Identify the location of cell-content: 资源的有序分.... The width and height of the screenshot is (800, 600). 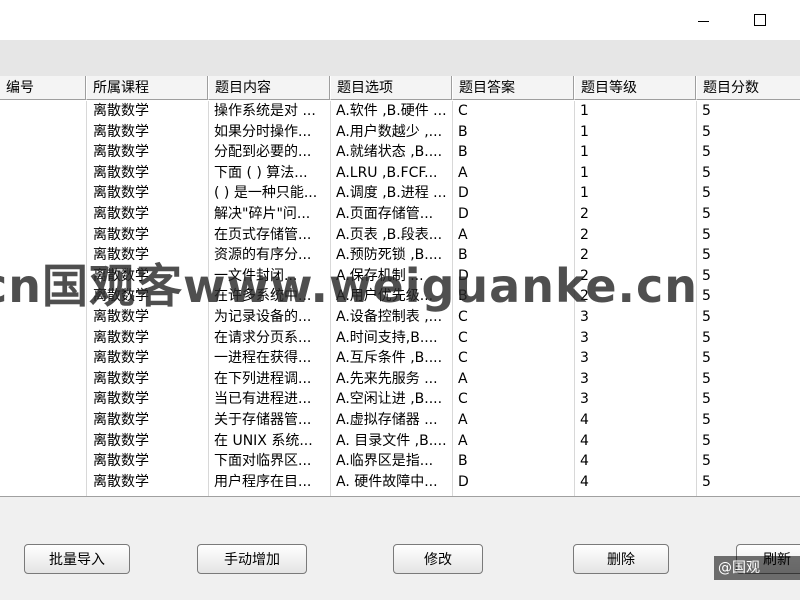
(269, 255).